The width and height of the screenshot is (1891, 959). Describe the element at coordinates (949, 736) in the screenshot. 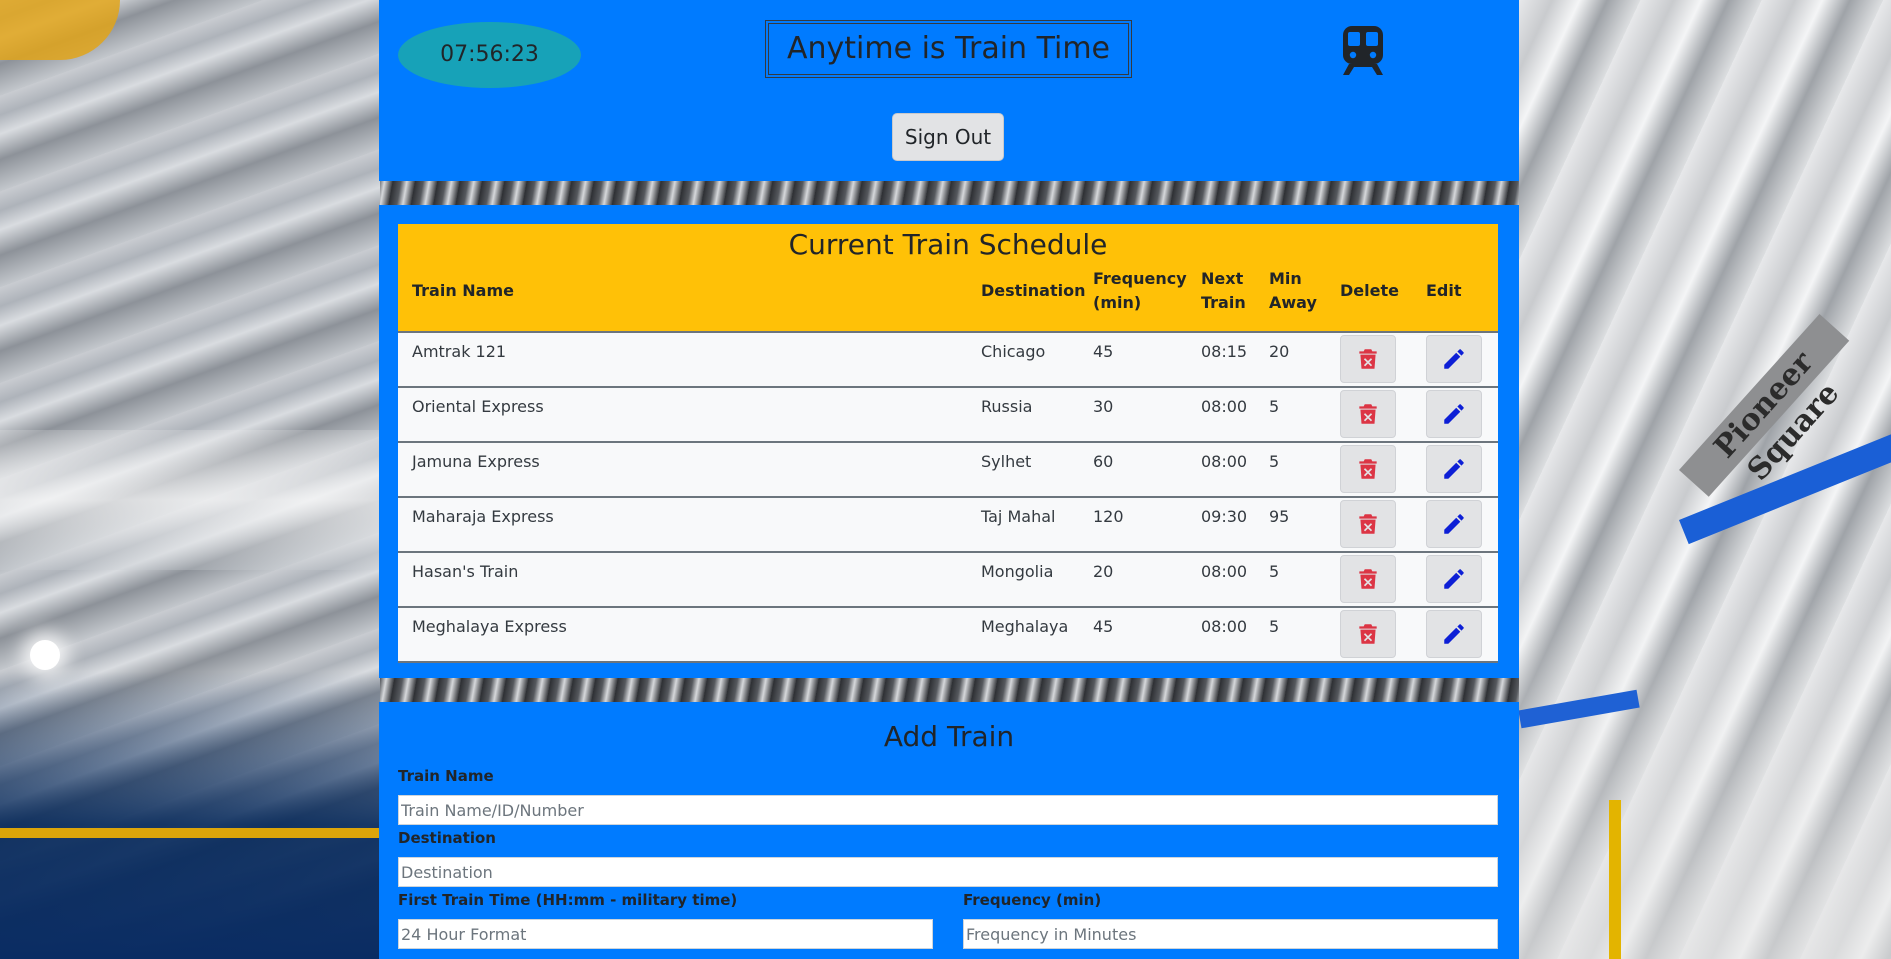

I see `add-train-title: Add Train` at that location.